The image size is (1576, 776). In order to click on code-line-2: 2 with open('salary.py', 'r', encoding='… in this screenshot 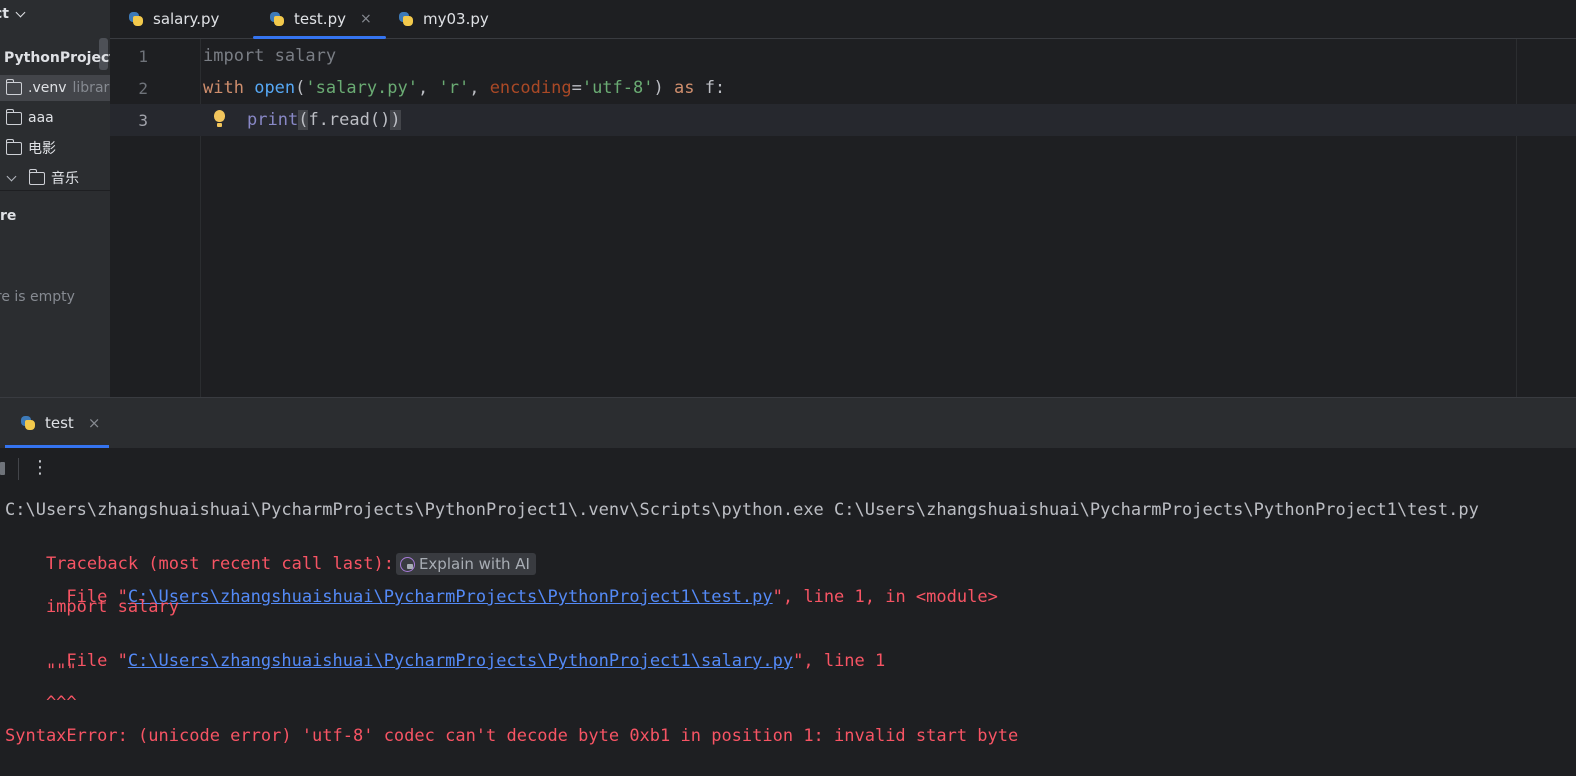, I will do `click(843, 88)`.